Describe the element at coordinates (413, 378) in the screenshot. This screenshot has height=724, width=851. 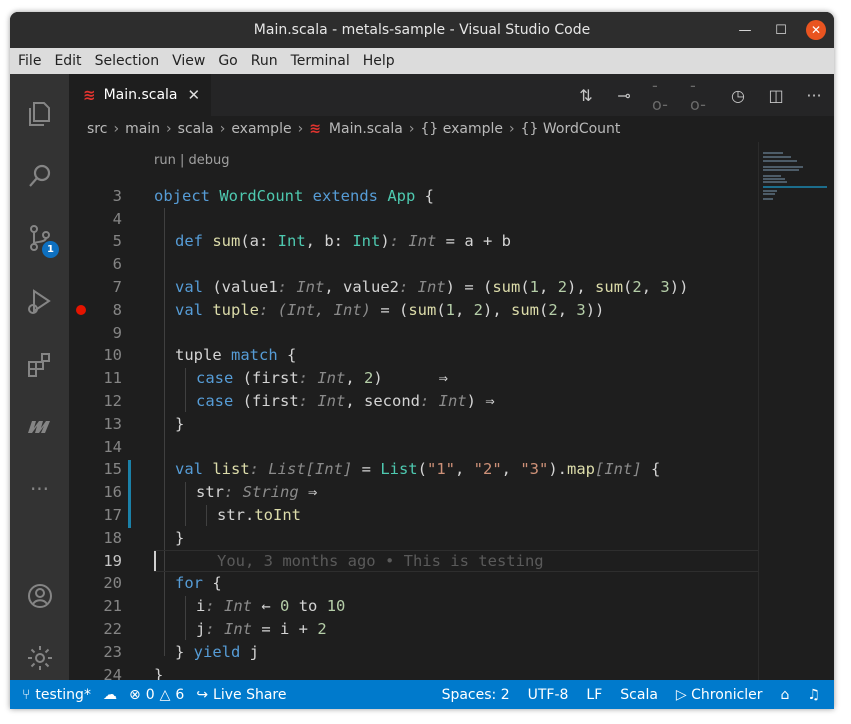
I see `code-line: 11 case (first: Int, 2) ⇒` at that location.